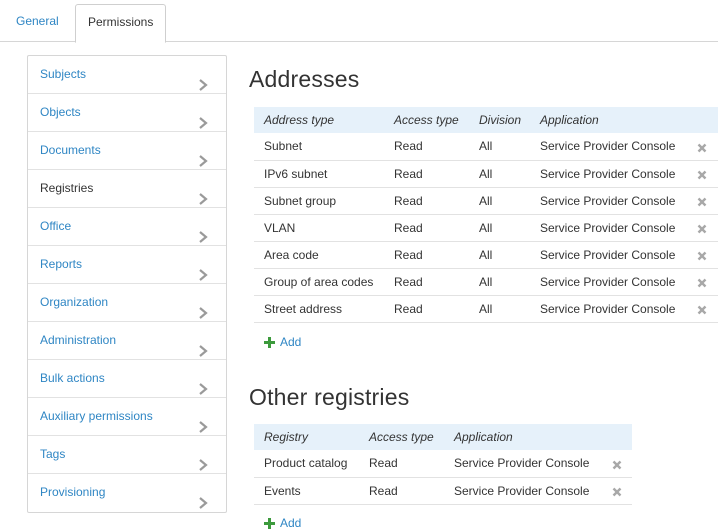 The height and width of the screenshot is (530, 718). What do you see at coordinates (78, 340) in the screenshot?
I see `sidebar-item-label: Administration` at bounding box center [78, 340].